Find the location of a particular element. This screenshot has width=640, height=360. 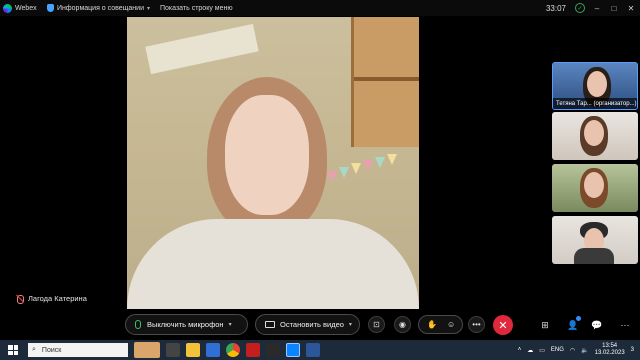

share-button: ⊡ is located at coordinates (376, 324).